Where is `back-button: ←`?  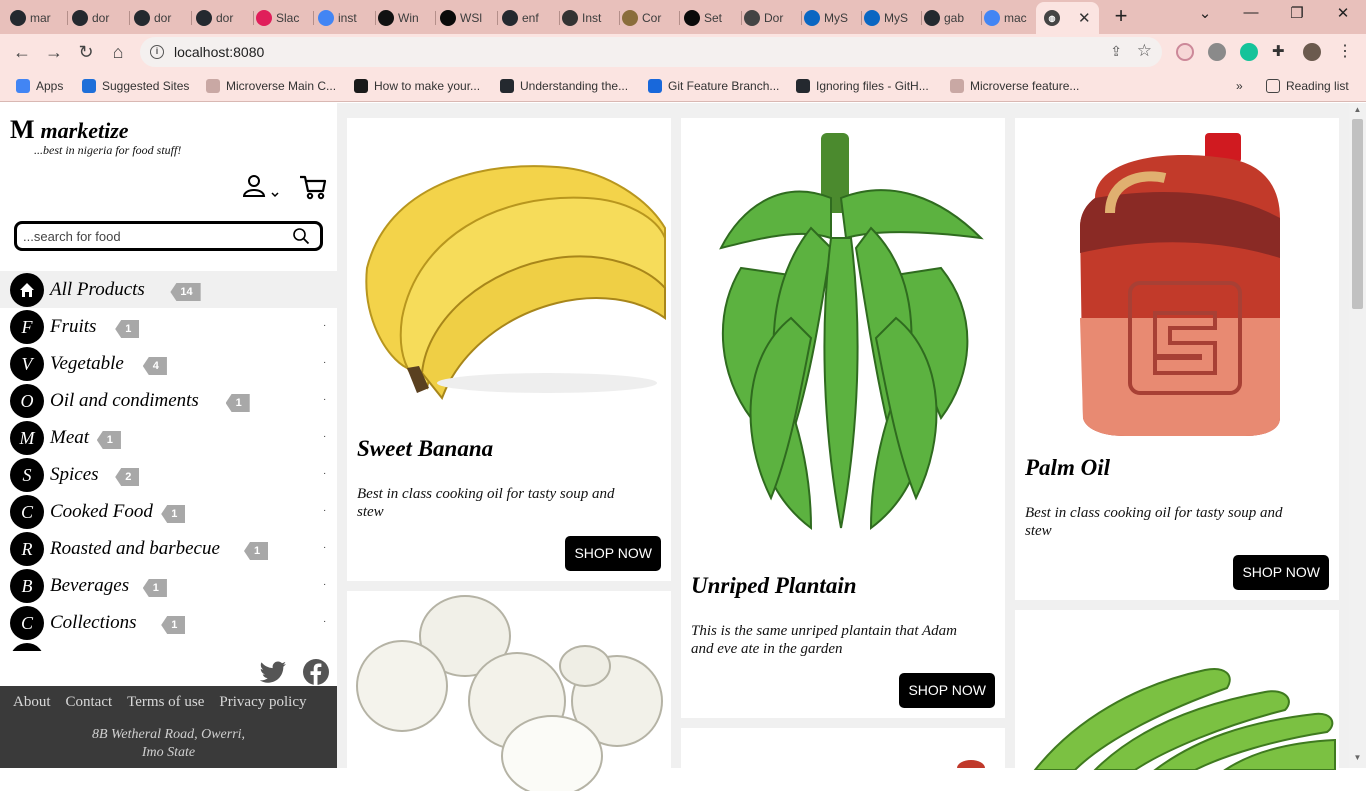 back-button: ← is located at coordinates (22, 52).